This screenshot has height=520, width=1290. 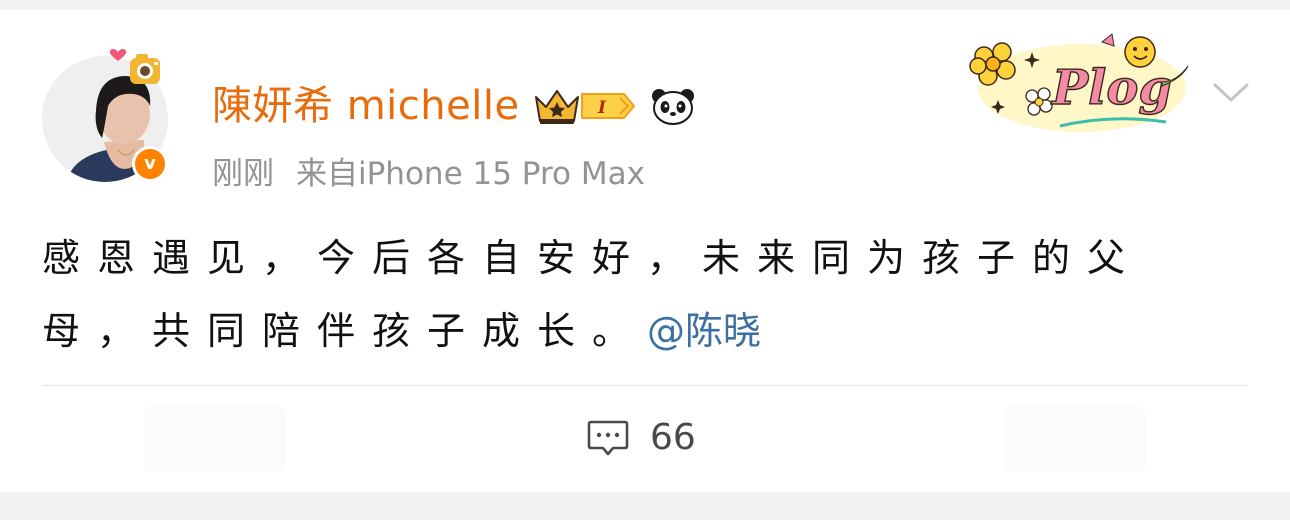 I want to click on verified-badge-icon: v, so click(x=150, y=164).